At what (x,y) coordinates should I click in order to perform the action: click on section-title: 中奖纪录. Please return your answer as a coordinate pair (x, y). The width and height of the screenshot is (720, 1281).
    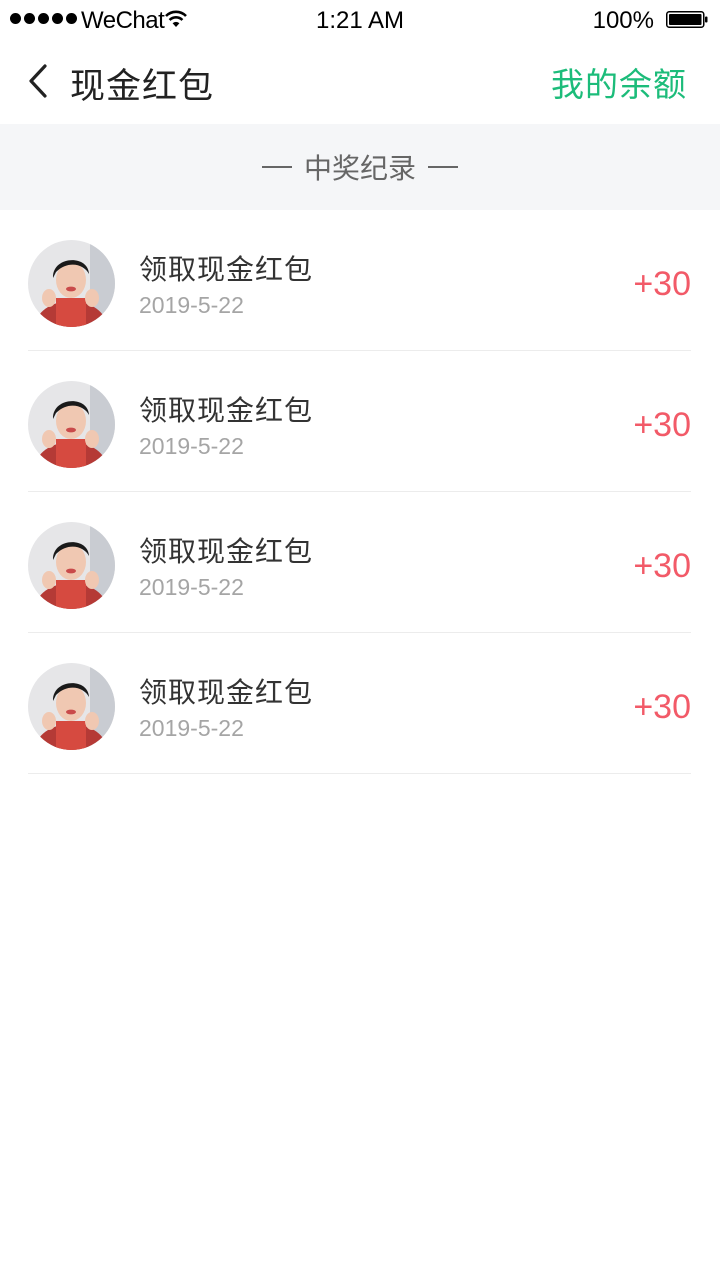
    Looking at the image, I should click on (359, 168).